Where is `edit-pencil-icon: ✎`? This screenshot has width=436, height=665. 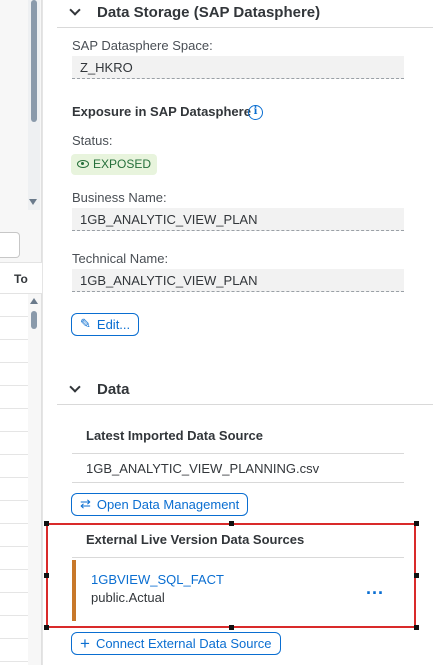 edit-pencil-icon: ✎ is located at coordinates (85, 323).